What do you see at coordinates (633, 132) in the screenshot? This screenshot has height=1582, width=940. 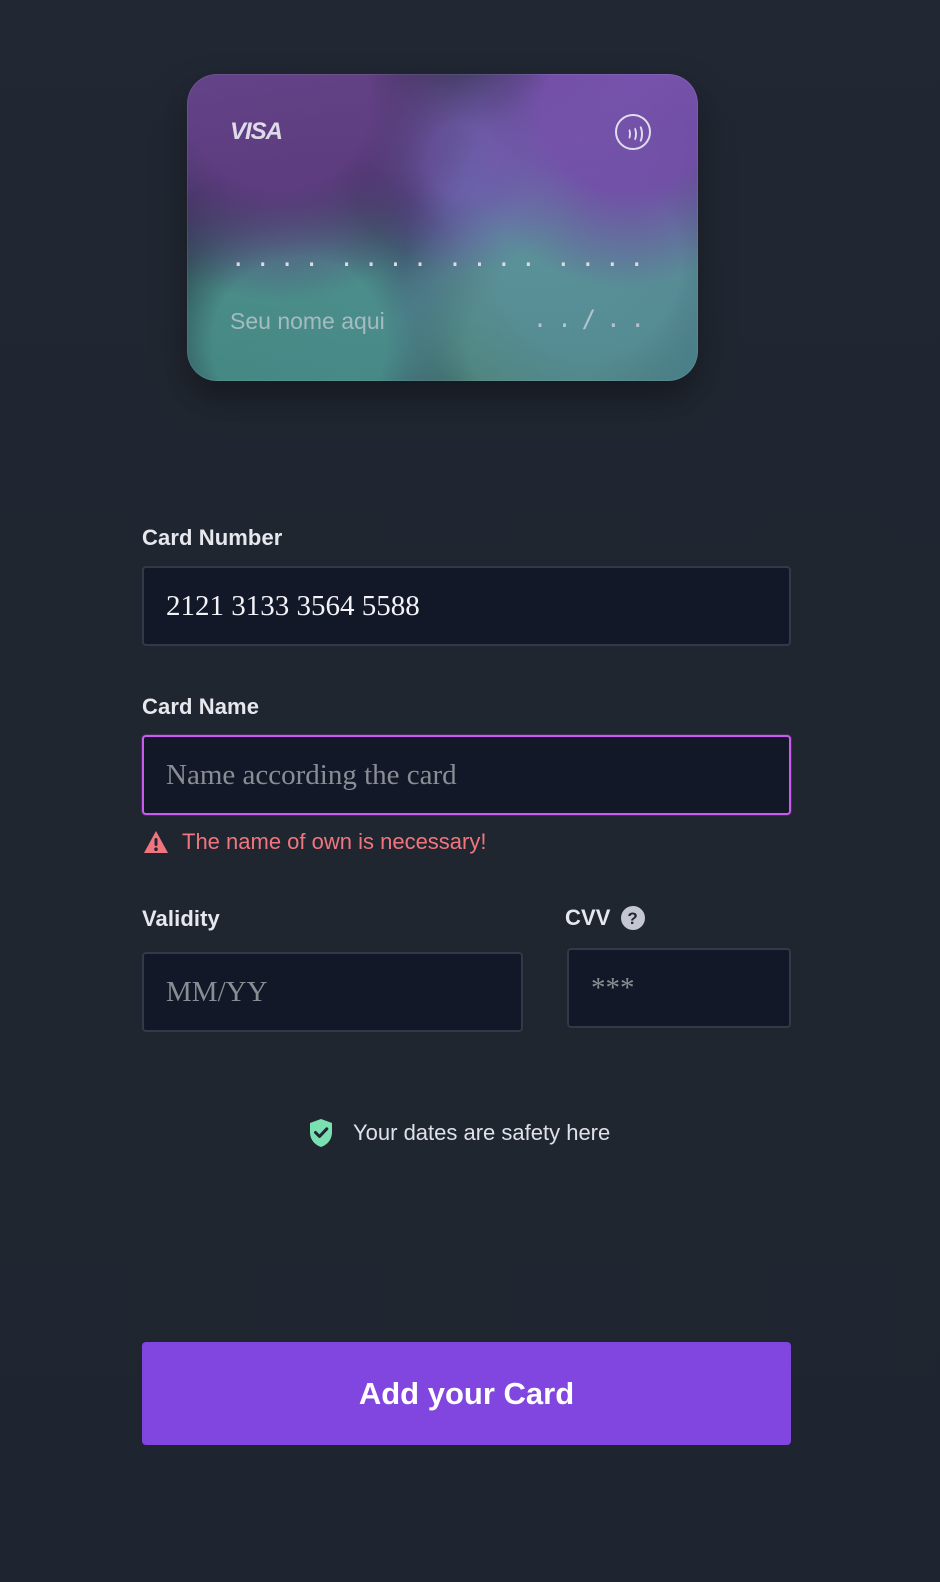 I see `contactless-icon` at bounding box center [633, 132].